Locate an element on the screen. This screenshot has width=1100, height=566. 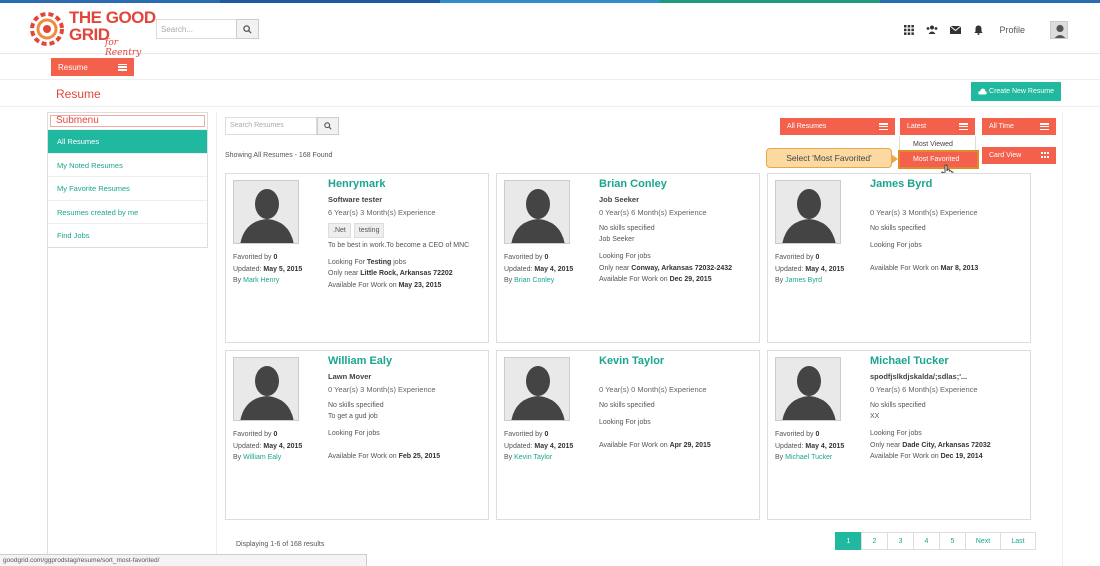
sort-filter-label: Latest is located at coordinates (917, 126).